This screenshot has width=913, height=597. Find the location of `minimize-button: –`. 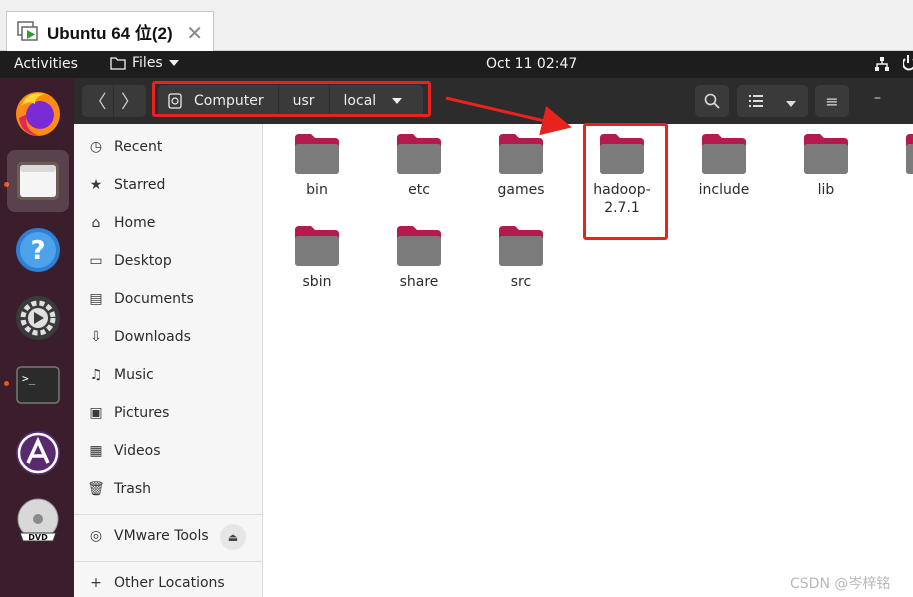

minimize-button: – is located at coordinates (877, 98).